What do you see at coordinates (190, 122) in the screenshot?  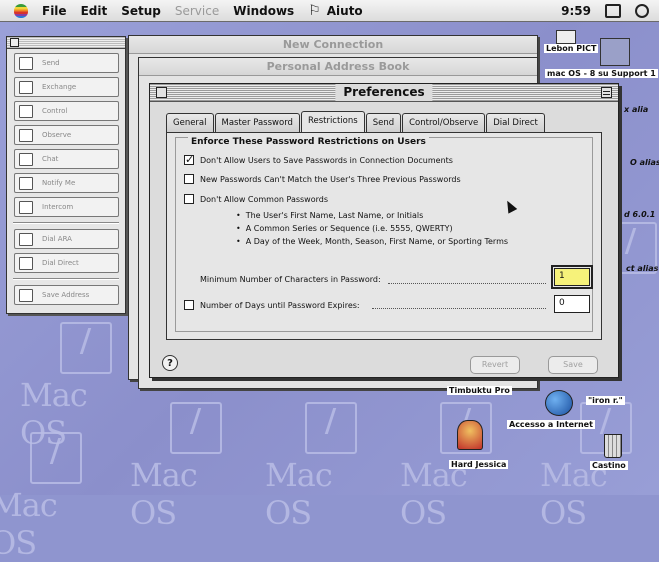 I see `tab-general: General` at bounding box center [190, 122].